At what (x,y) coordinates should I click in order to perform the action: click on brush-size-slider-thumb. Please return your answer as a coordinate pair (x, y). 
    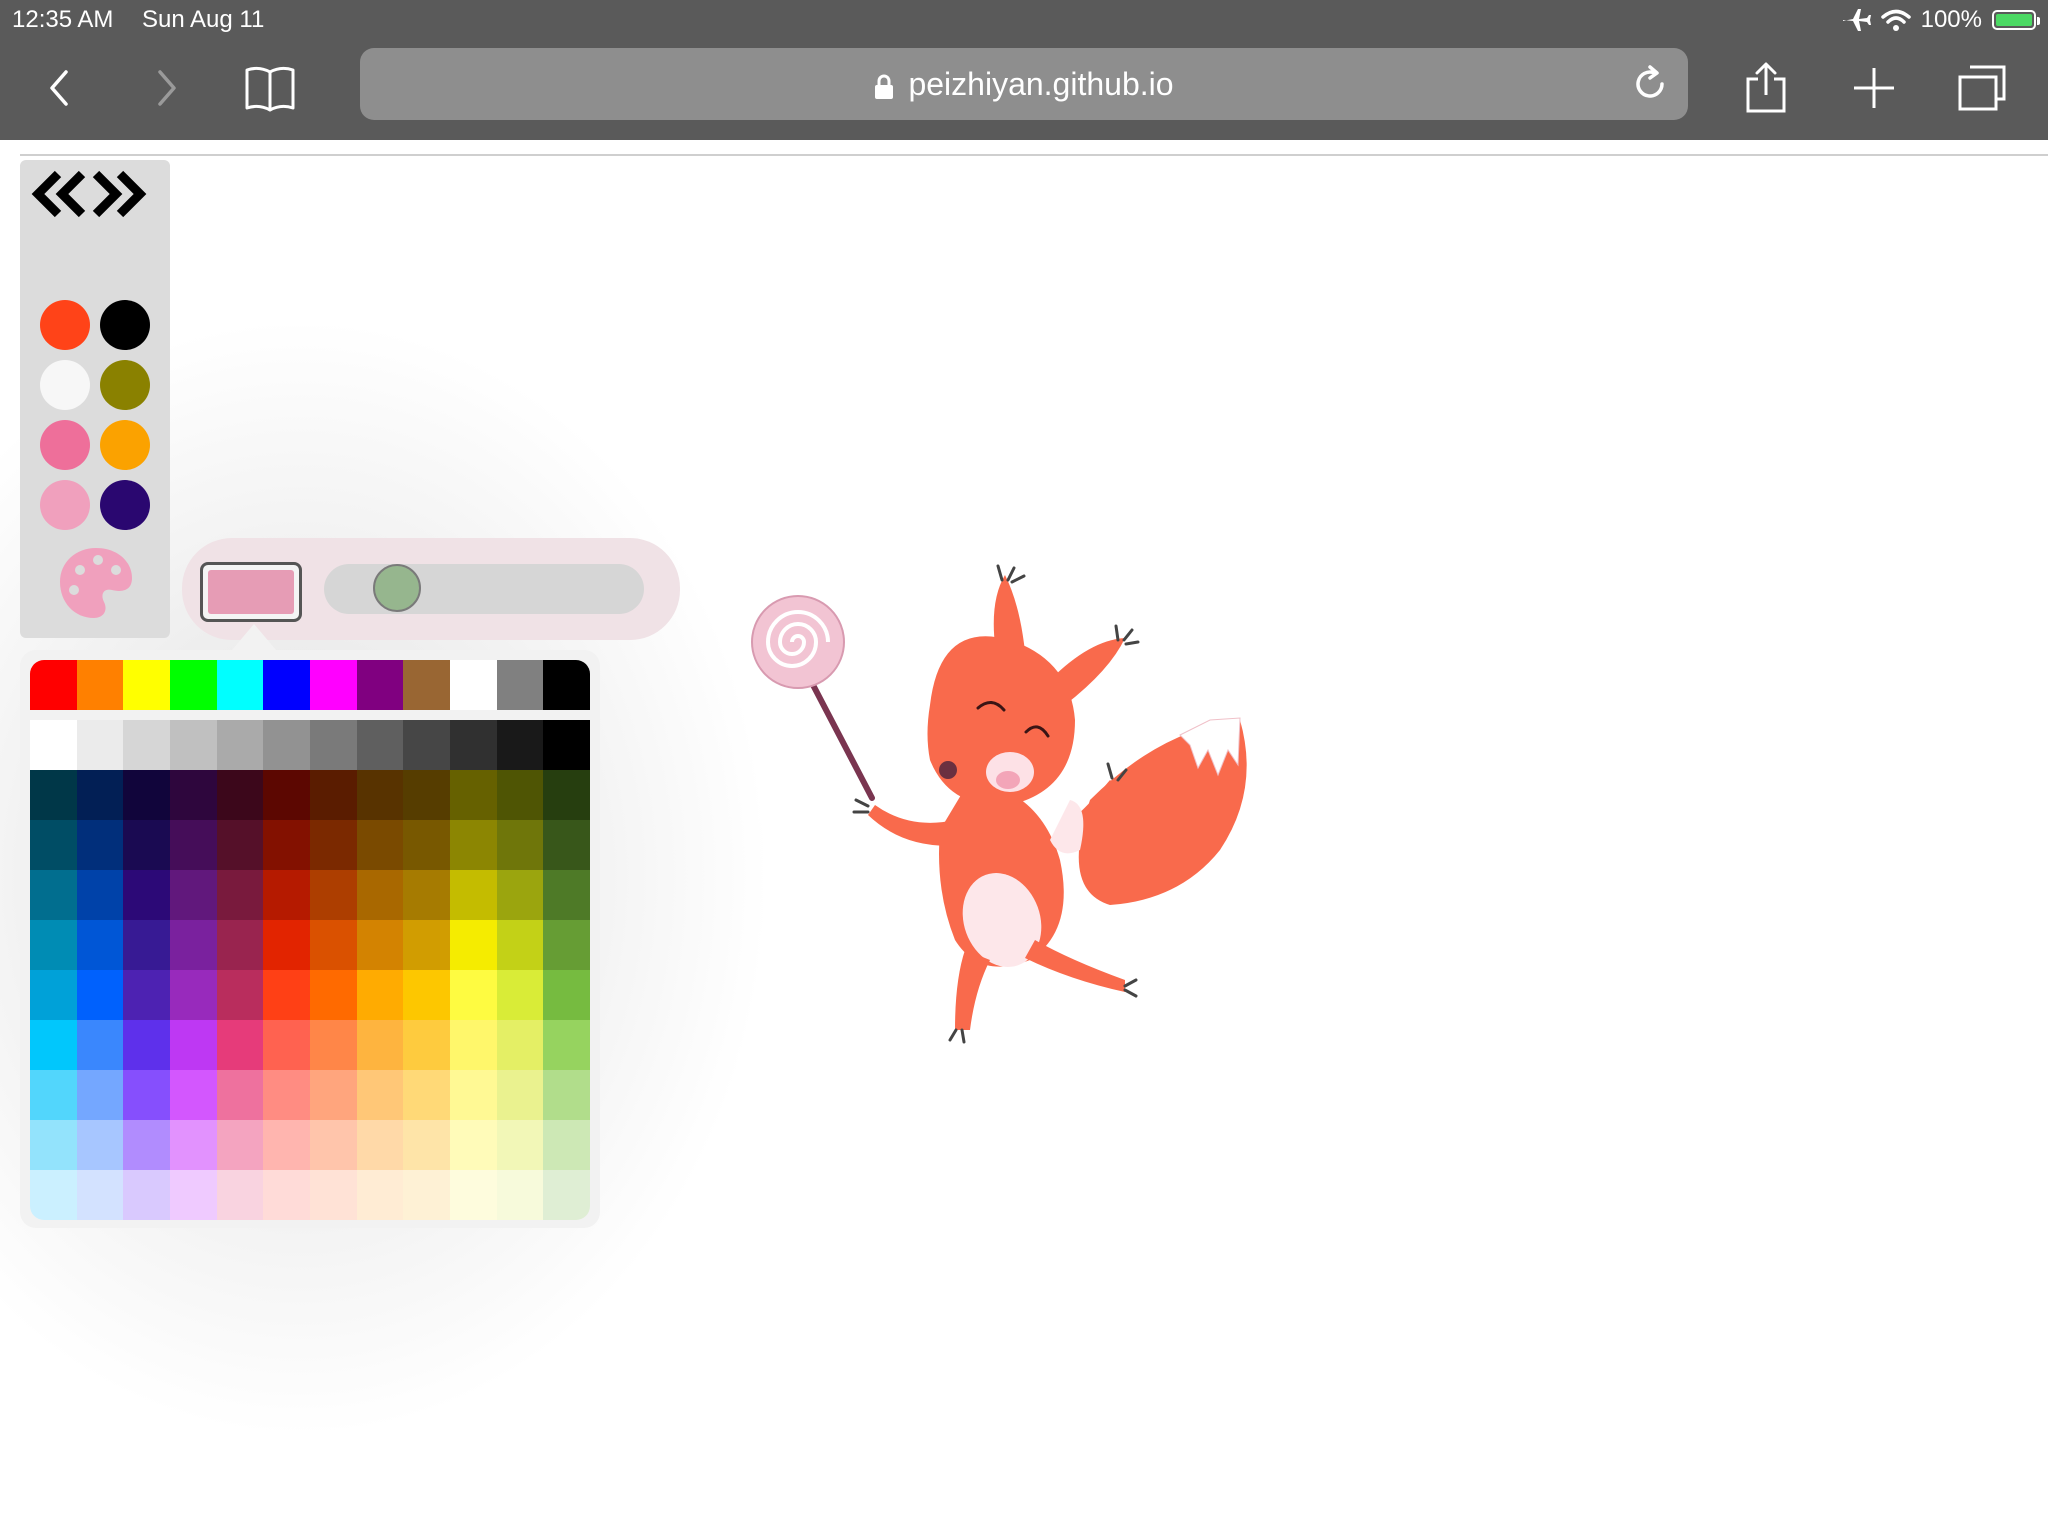
    Looking at the image, I should click on (396, 588).